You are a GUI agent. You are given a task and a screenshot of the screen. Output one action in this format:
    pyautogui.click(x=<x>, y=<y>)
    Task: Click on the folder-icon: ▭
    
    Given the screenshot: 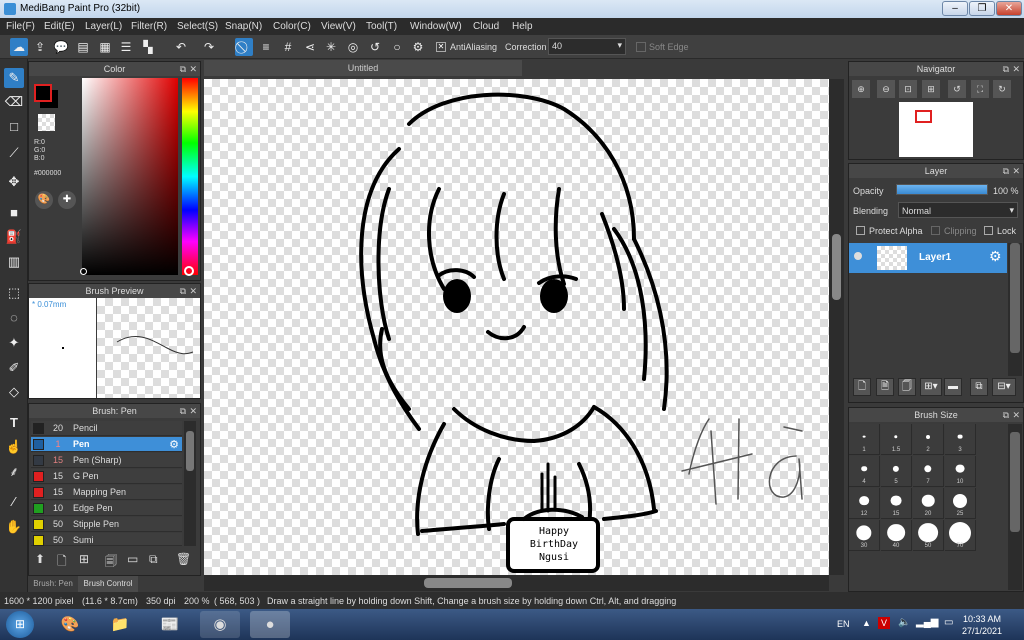 What is the action you would take?
    pyautogui.click(x=132, y=559)
    